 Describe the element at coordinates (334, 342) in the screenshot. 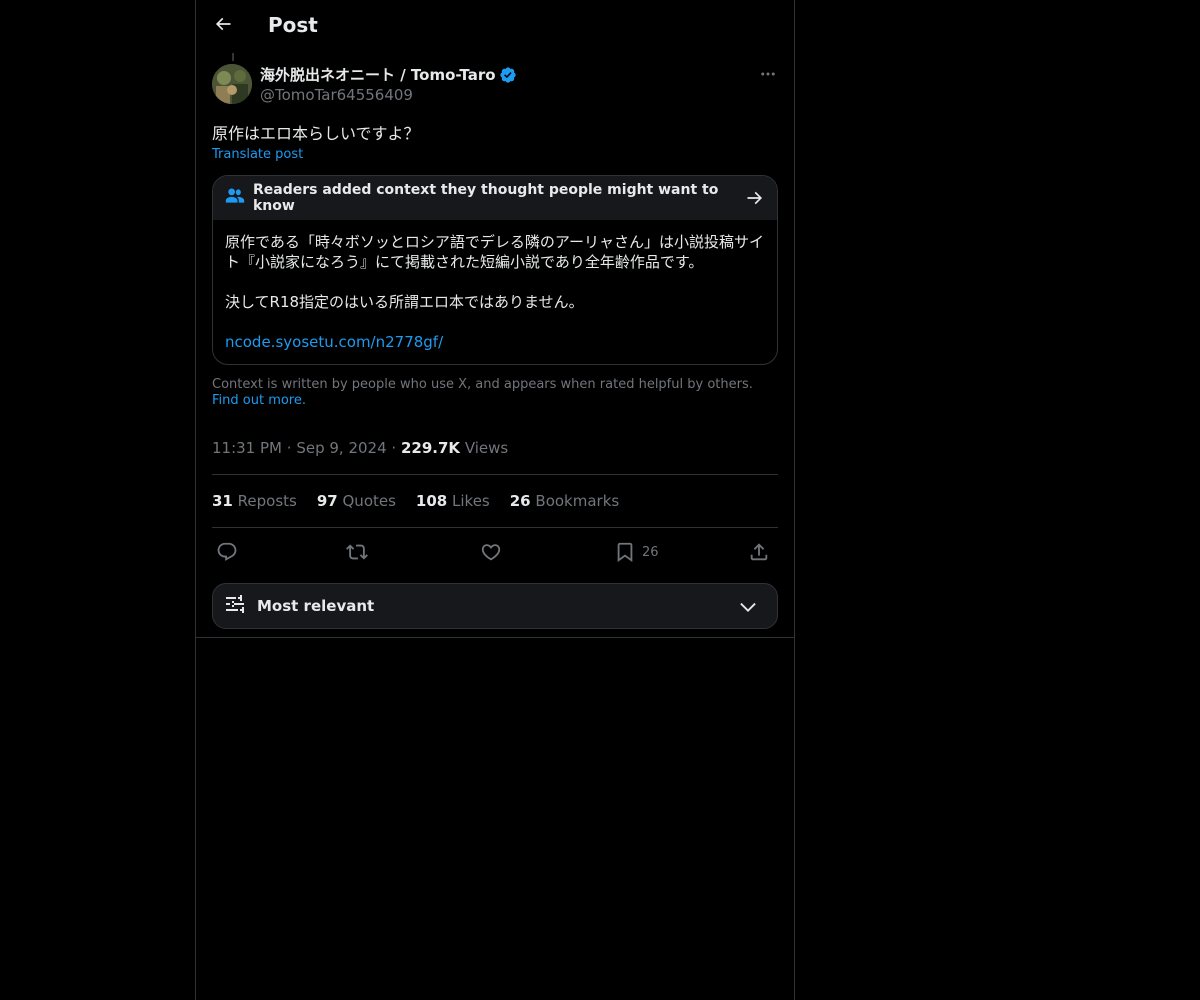

I see `community-note-link: ncode.syosetu.com/n2778gf/` at that location.